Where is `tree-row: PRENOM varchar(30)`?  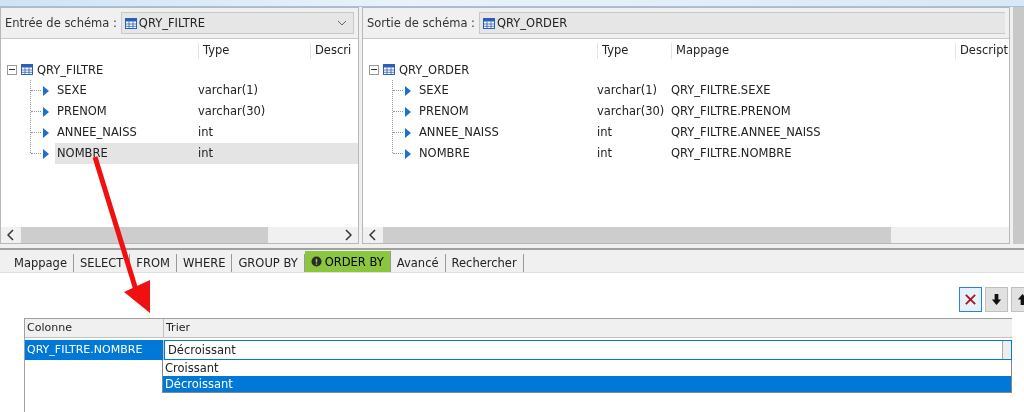
tree-row: PRENOM varchar(30) is located at coordinates (182, 111).